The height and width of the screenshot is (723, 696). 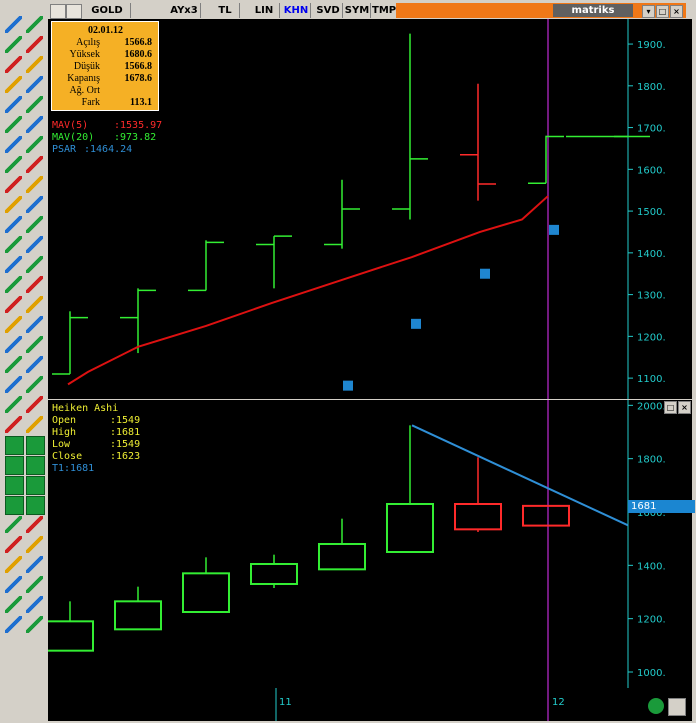 I want to click on info-label-open: Açılış, so click(x=88, y=42).